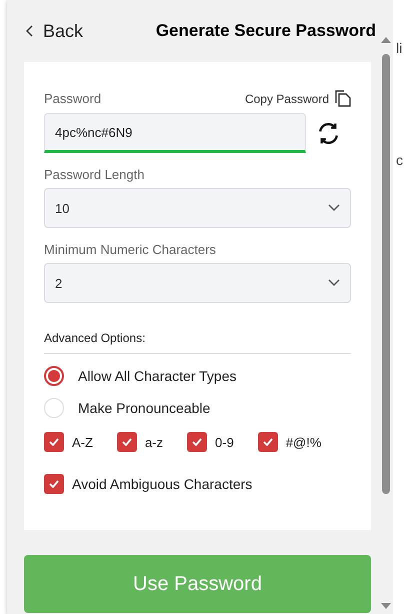  Describe the element at coordinates (328, 133) in the screenshot. I see `refresh-icon` at that location.